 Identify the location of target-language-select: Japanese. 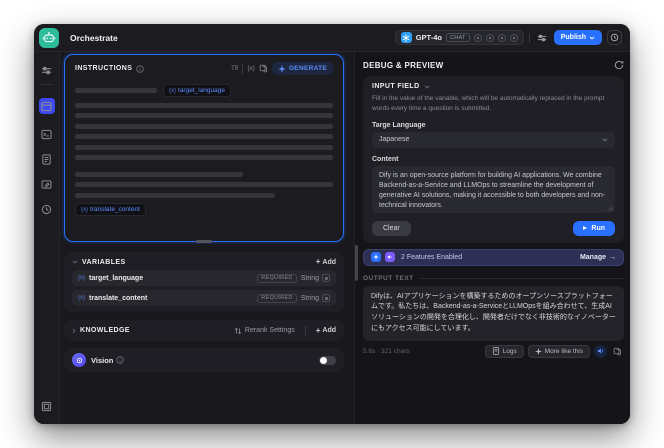
(493, 139).